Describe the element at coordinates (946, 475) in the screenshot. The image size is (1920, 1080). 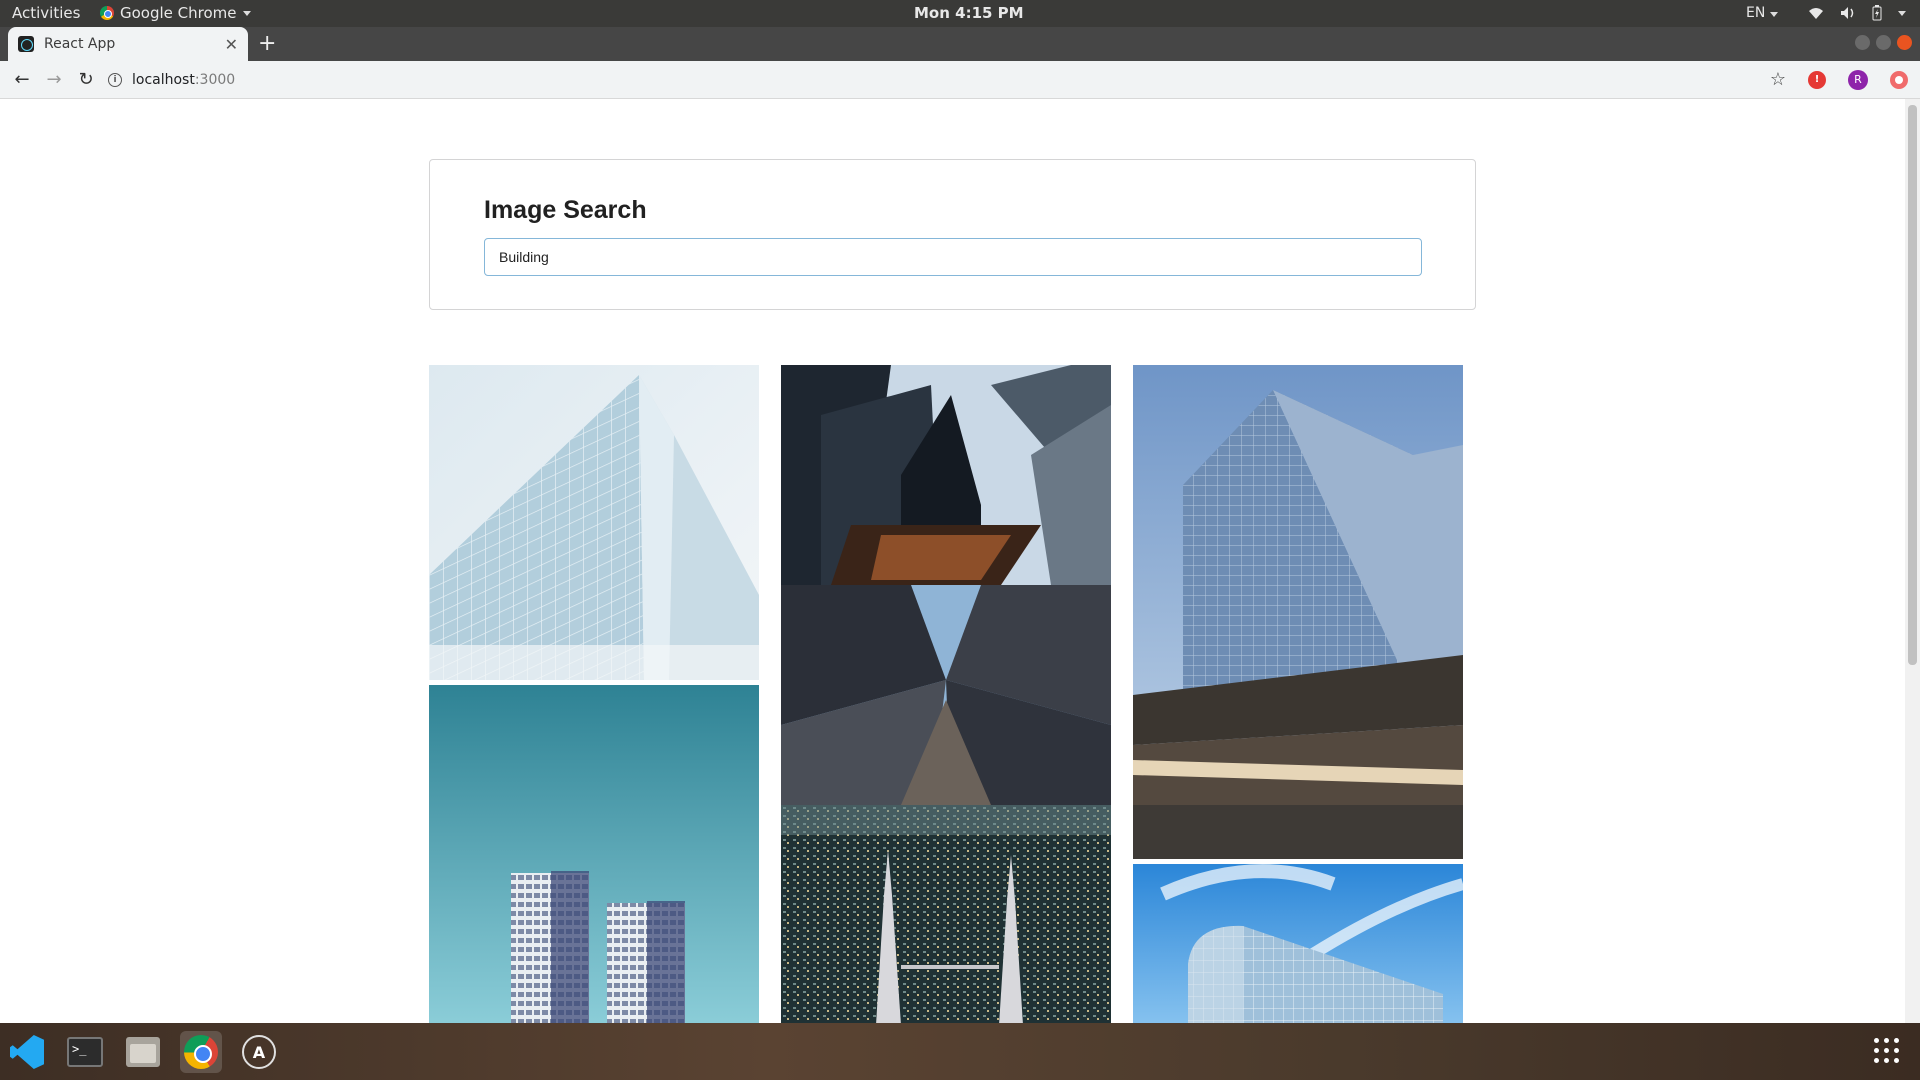
I see `image-skyscrapers-looking-up` at that location.